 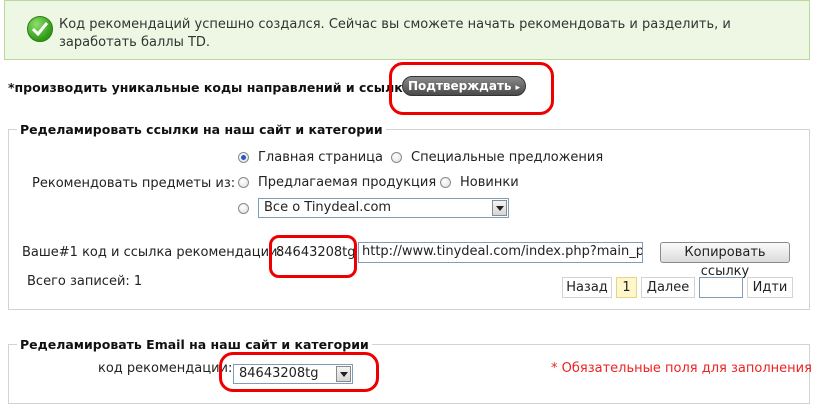 What do you see at coordinates (626, 287) in the screenshot?
I see `current-page: 1` at bounding box center [626, 287].